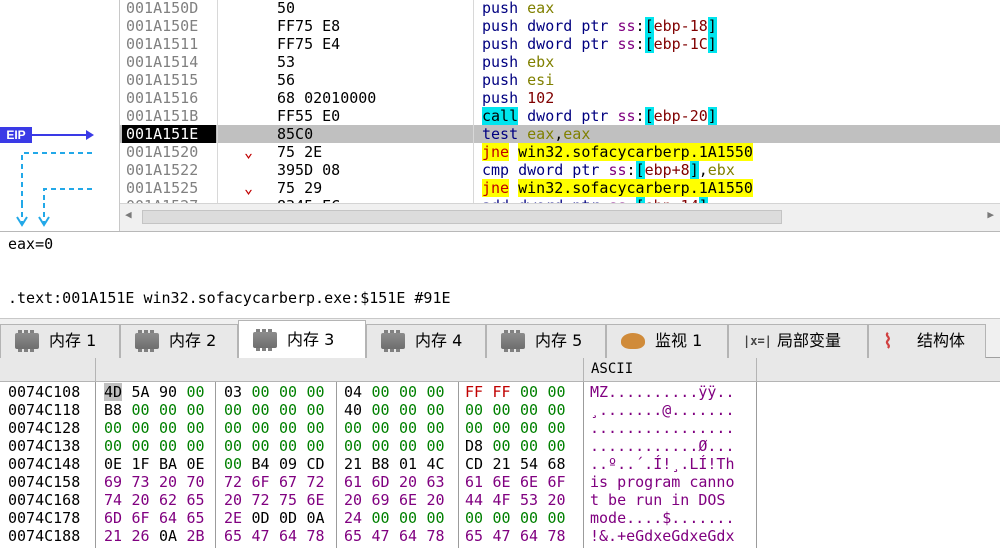  I want to click on hex-byte: 47, so click(261, 536).